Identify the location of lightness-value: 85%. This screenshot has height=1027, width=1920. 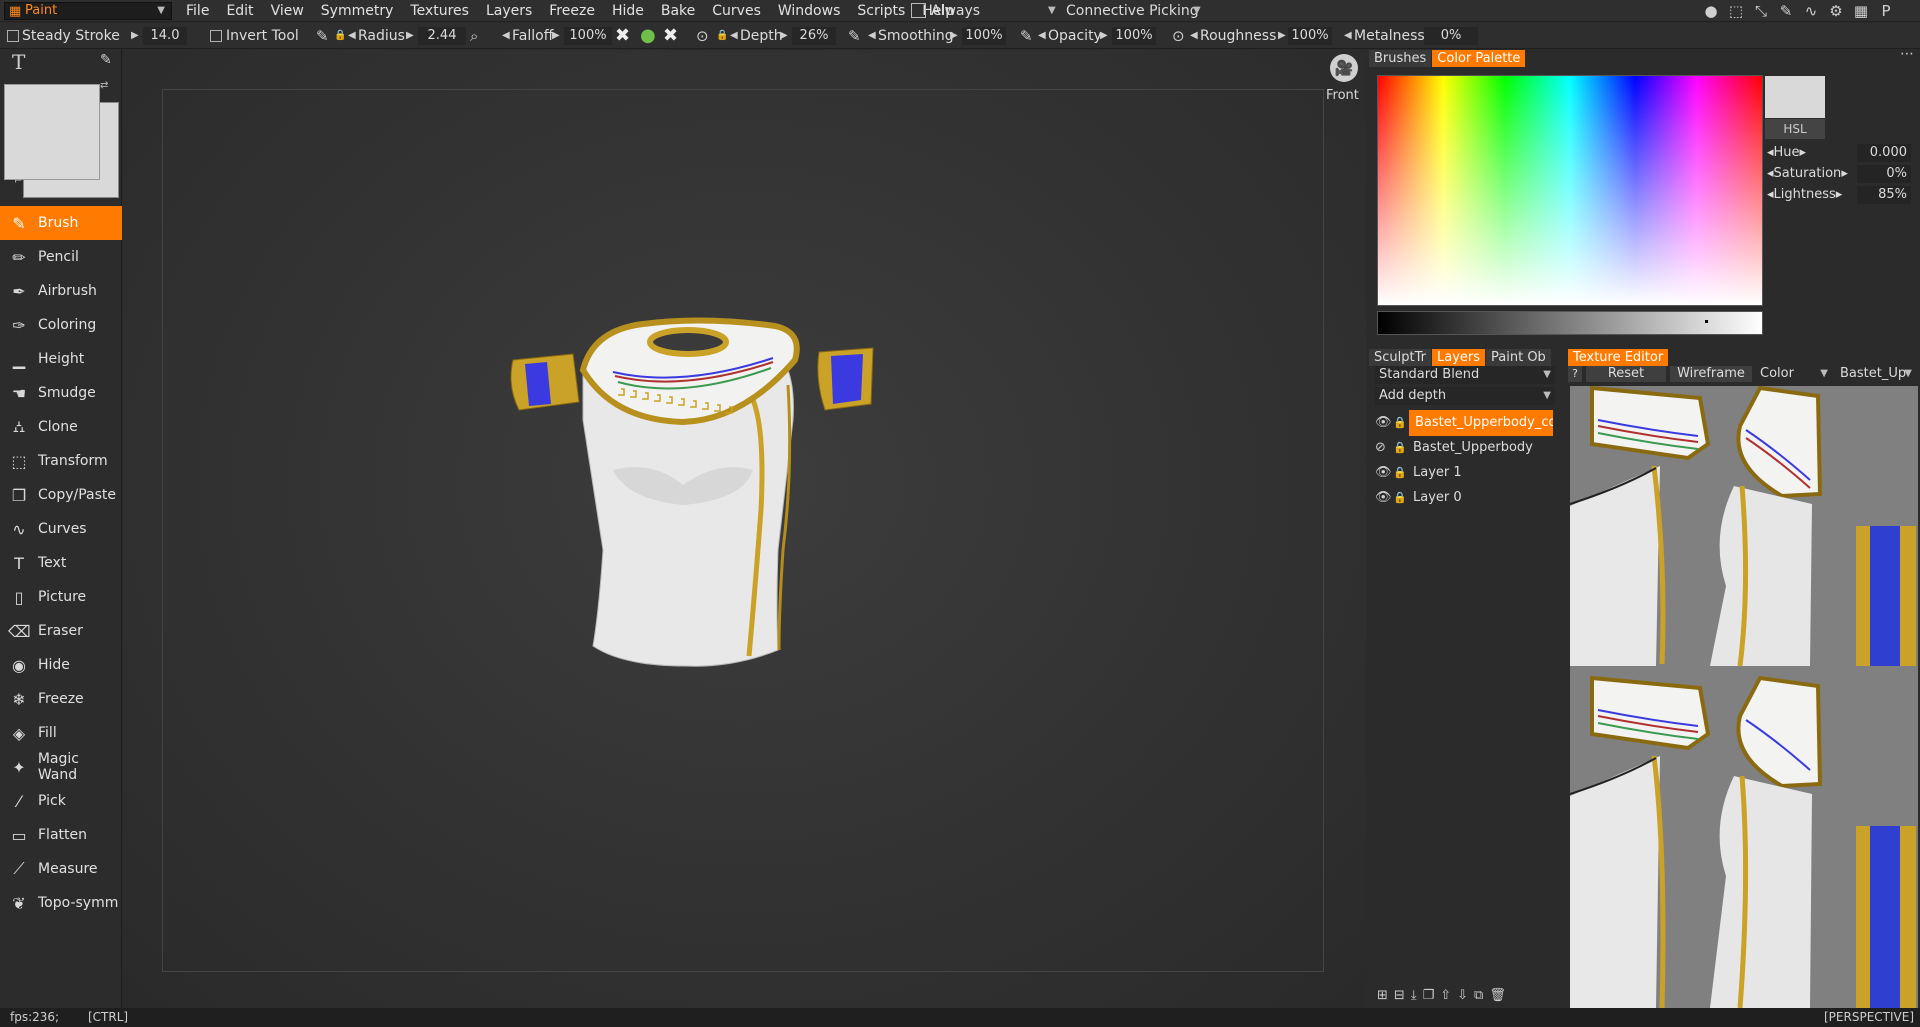
(1884, 195).